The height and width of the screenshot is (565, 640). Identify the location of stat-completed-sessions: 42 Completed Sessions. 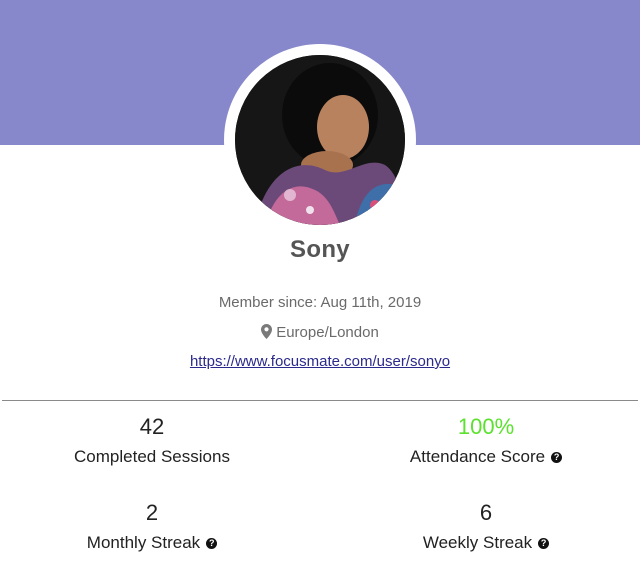
(152, 440).